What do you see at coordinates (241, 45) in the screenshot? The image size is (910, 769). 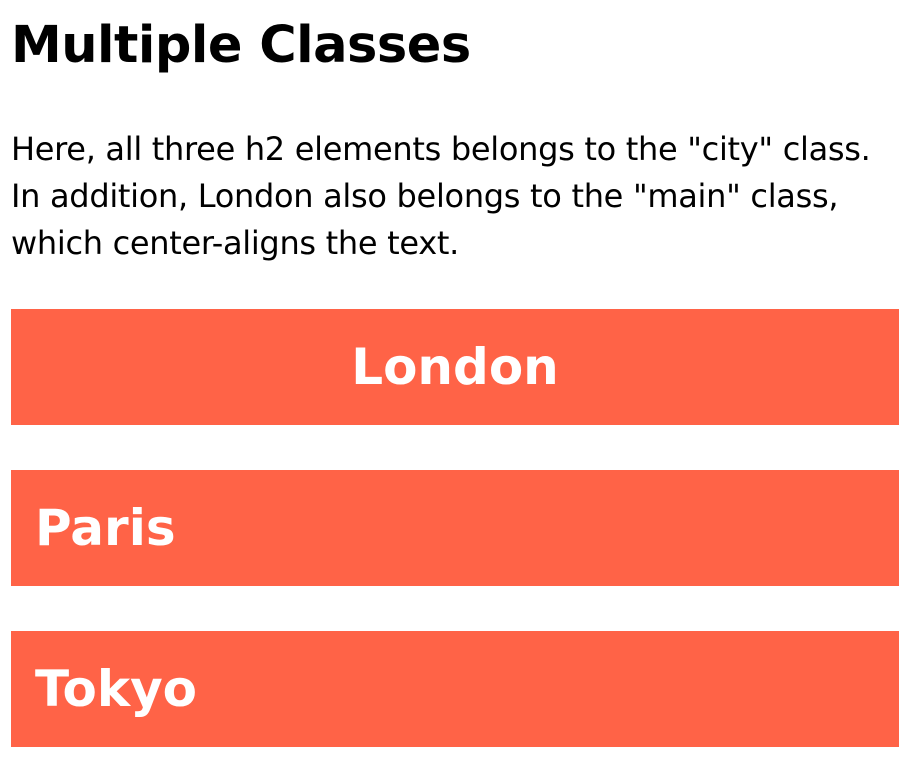 I see `page-title: Multiple Classes` at bounding box center [241, 45].